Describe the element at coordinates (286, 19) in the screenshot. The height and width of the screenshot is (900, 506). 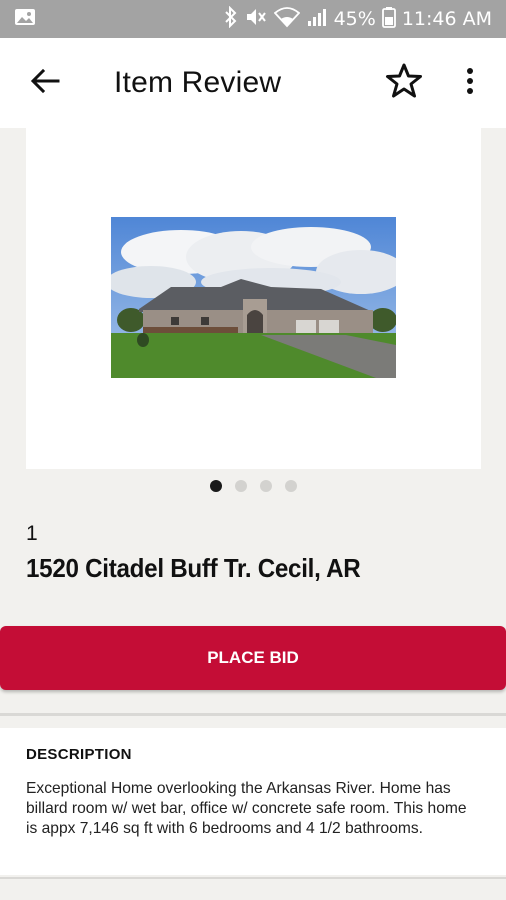
I see `wifi-icon` at that location.